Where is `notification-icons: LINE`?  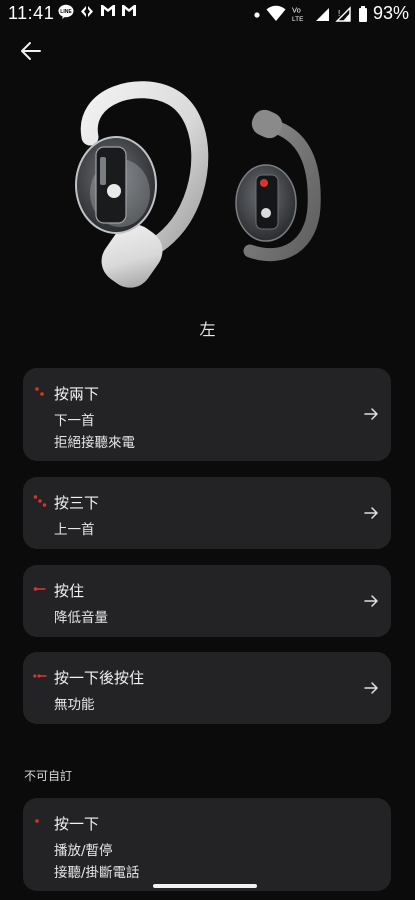 notification-icons: LINE is located at coordinates (97, 11).